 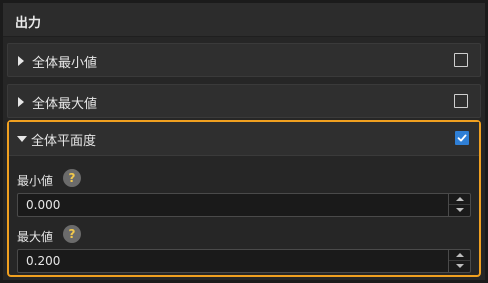 What do you see at coordinates (244, 139) in the screenshot?
I see `flatness-header: 全体平面度` at bounding box center [244, 139].